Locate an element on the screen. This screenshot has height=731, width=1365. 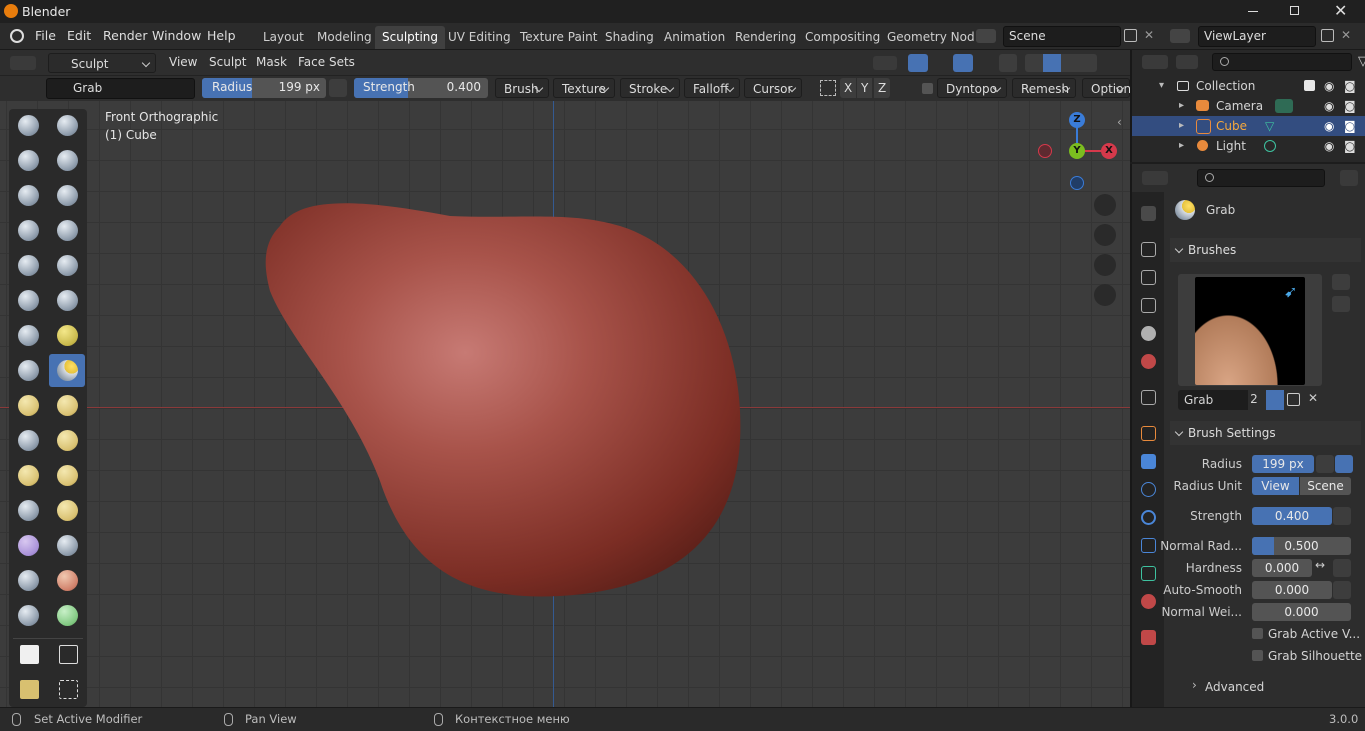
radius-pressure-blue-icon is located at coordinates (1344, 464).